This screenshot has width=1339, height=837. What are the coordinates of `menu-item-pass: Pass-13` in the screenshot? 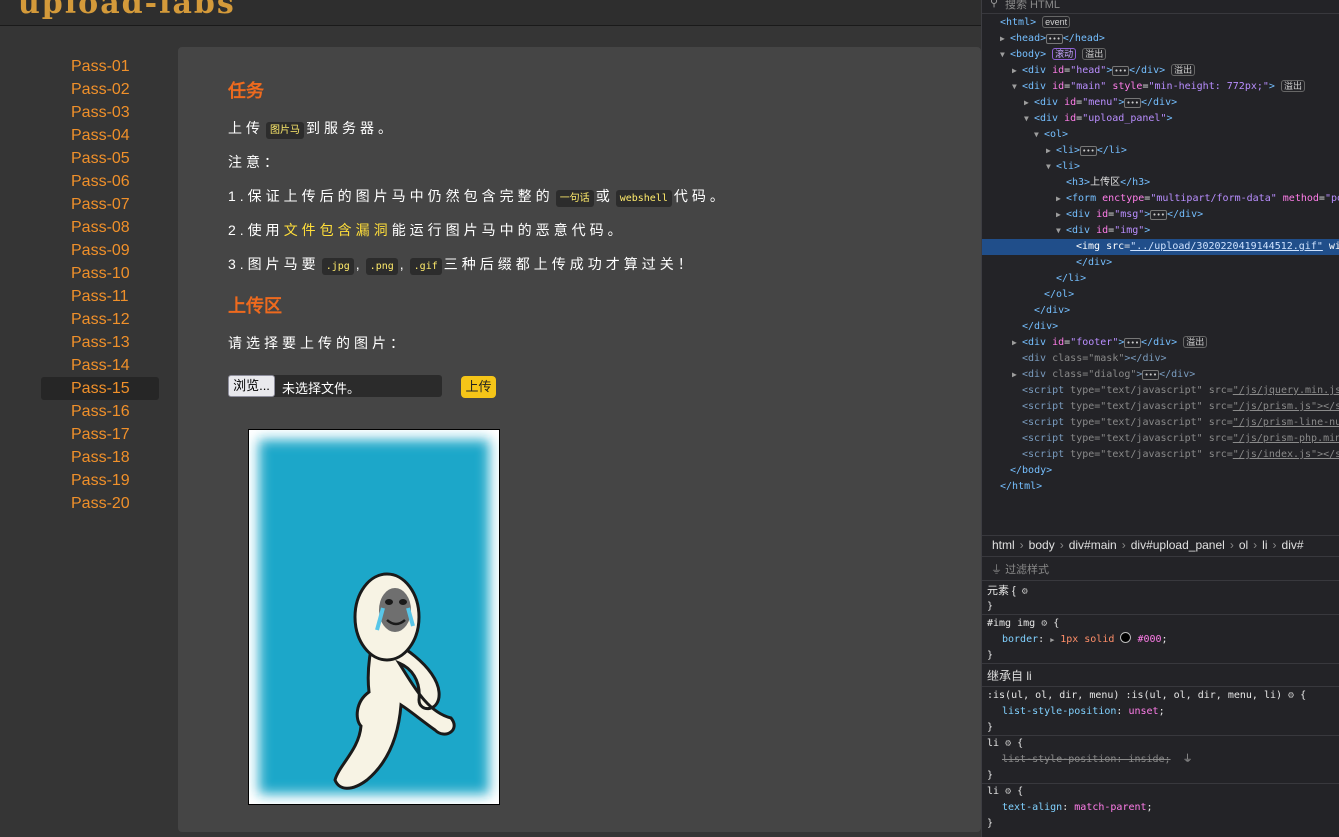 It's located at (100, 342).